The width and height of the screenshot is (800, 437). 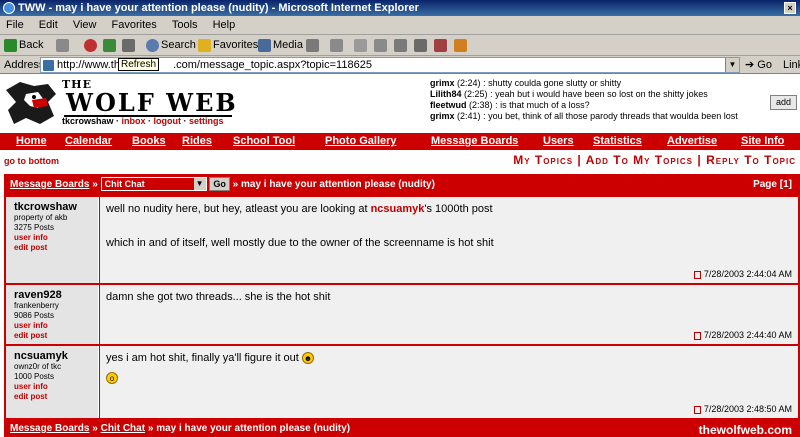 I want to click on board-select-value: Chit Chat, so click(x=124, y=184).